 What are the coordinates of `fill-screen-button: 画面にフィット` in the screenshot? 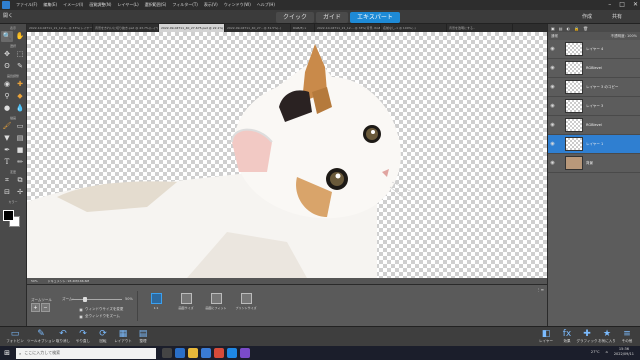 It's located at (216, 301).